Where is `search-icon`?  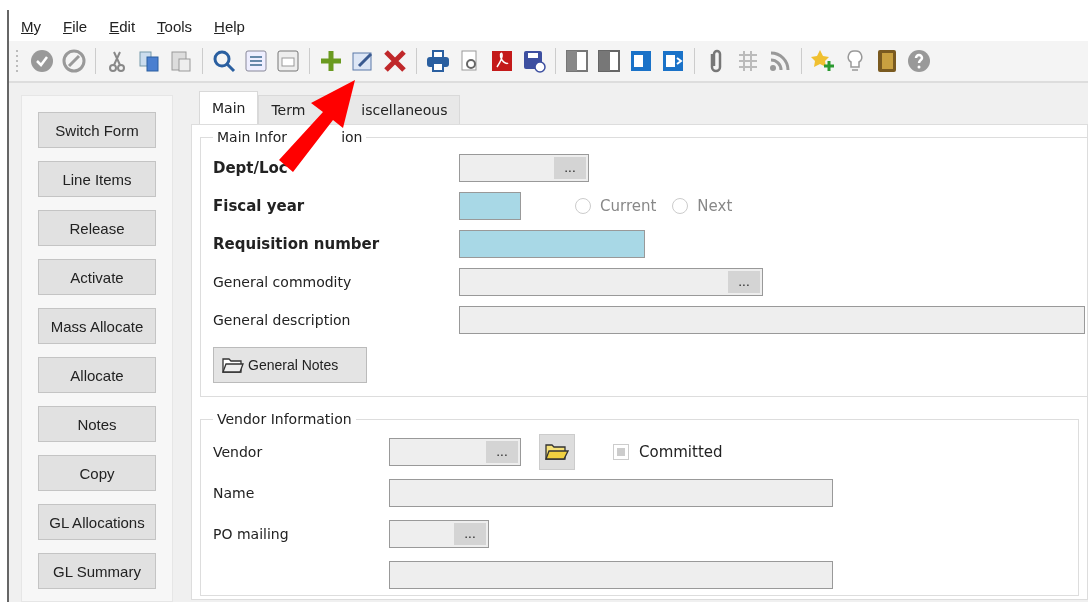
search-icon is located at coordinates (224, 61).